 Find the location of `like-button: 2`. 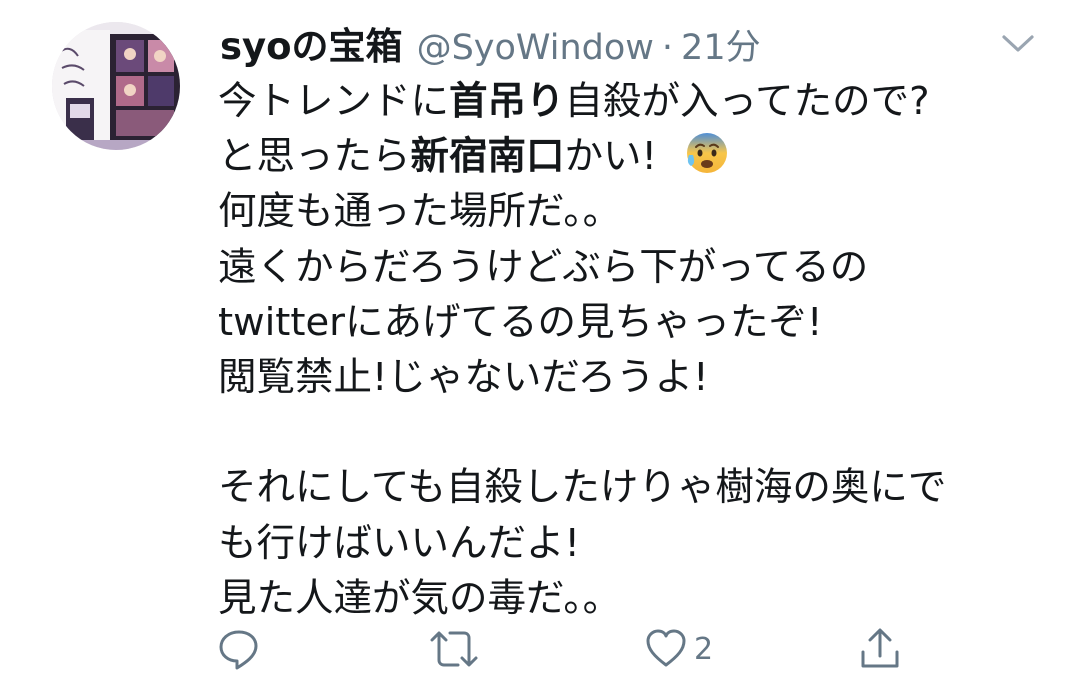

like-button: 2 is located at coordinates (678, 649).